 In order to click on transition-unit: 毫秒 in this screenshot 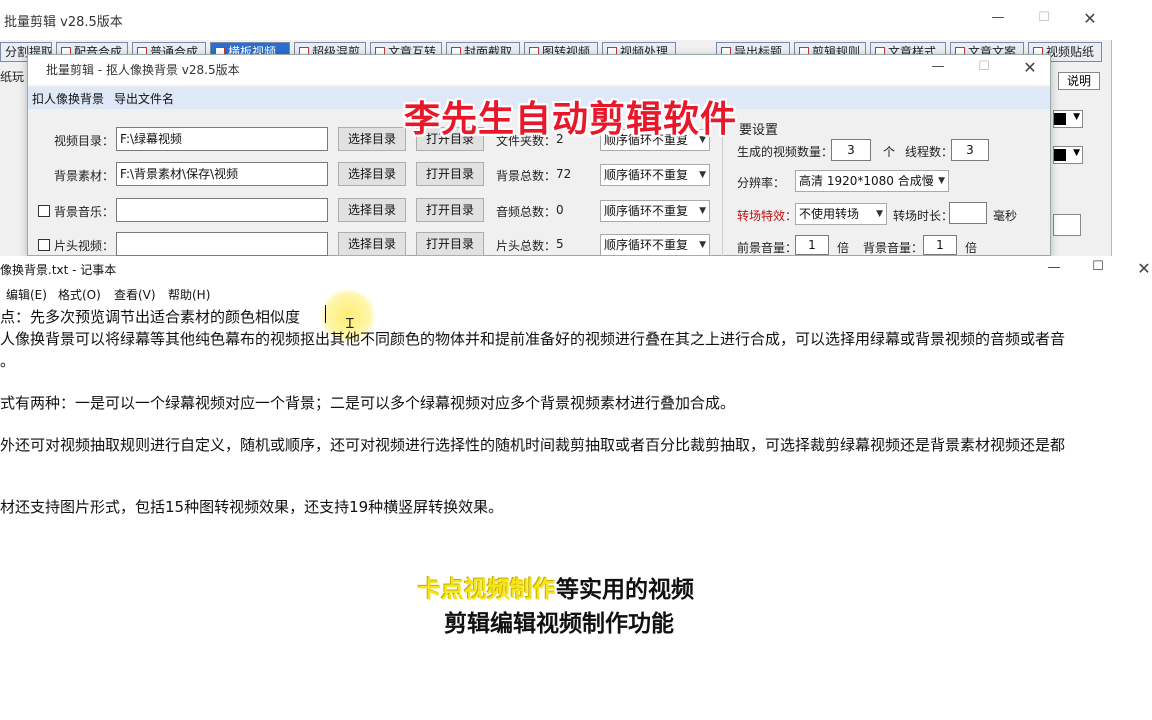, I will do `click(1005, 216)`.